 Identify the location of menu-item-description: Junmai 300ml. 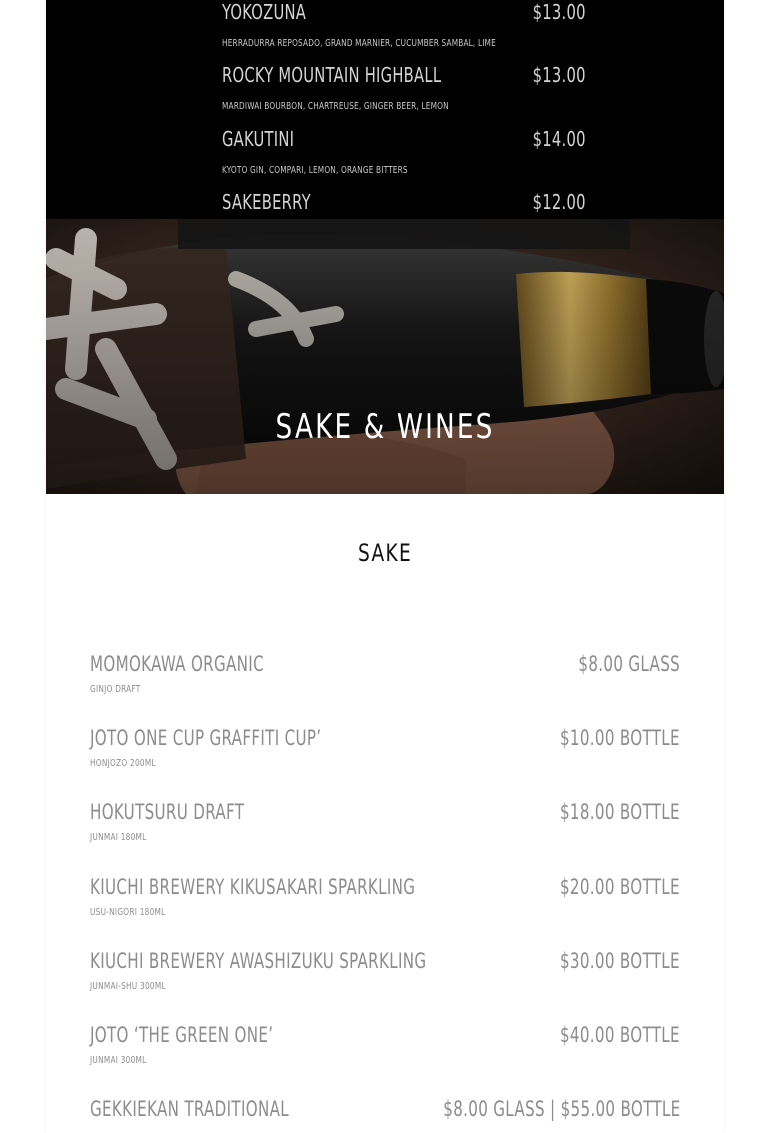
(118, 1060).